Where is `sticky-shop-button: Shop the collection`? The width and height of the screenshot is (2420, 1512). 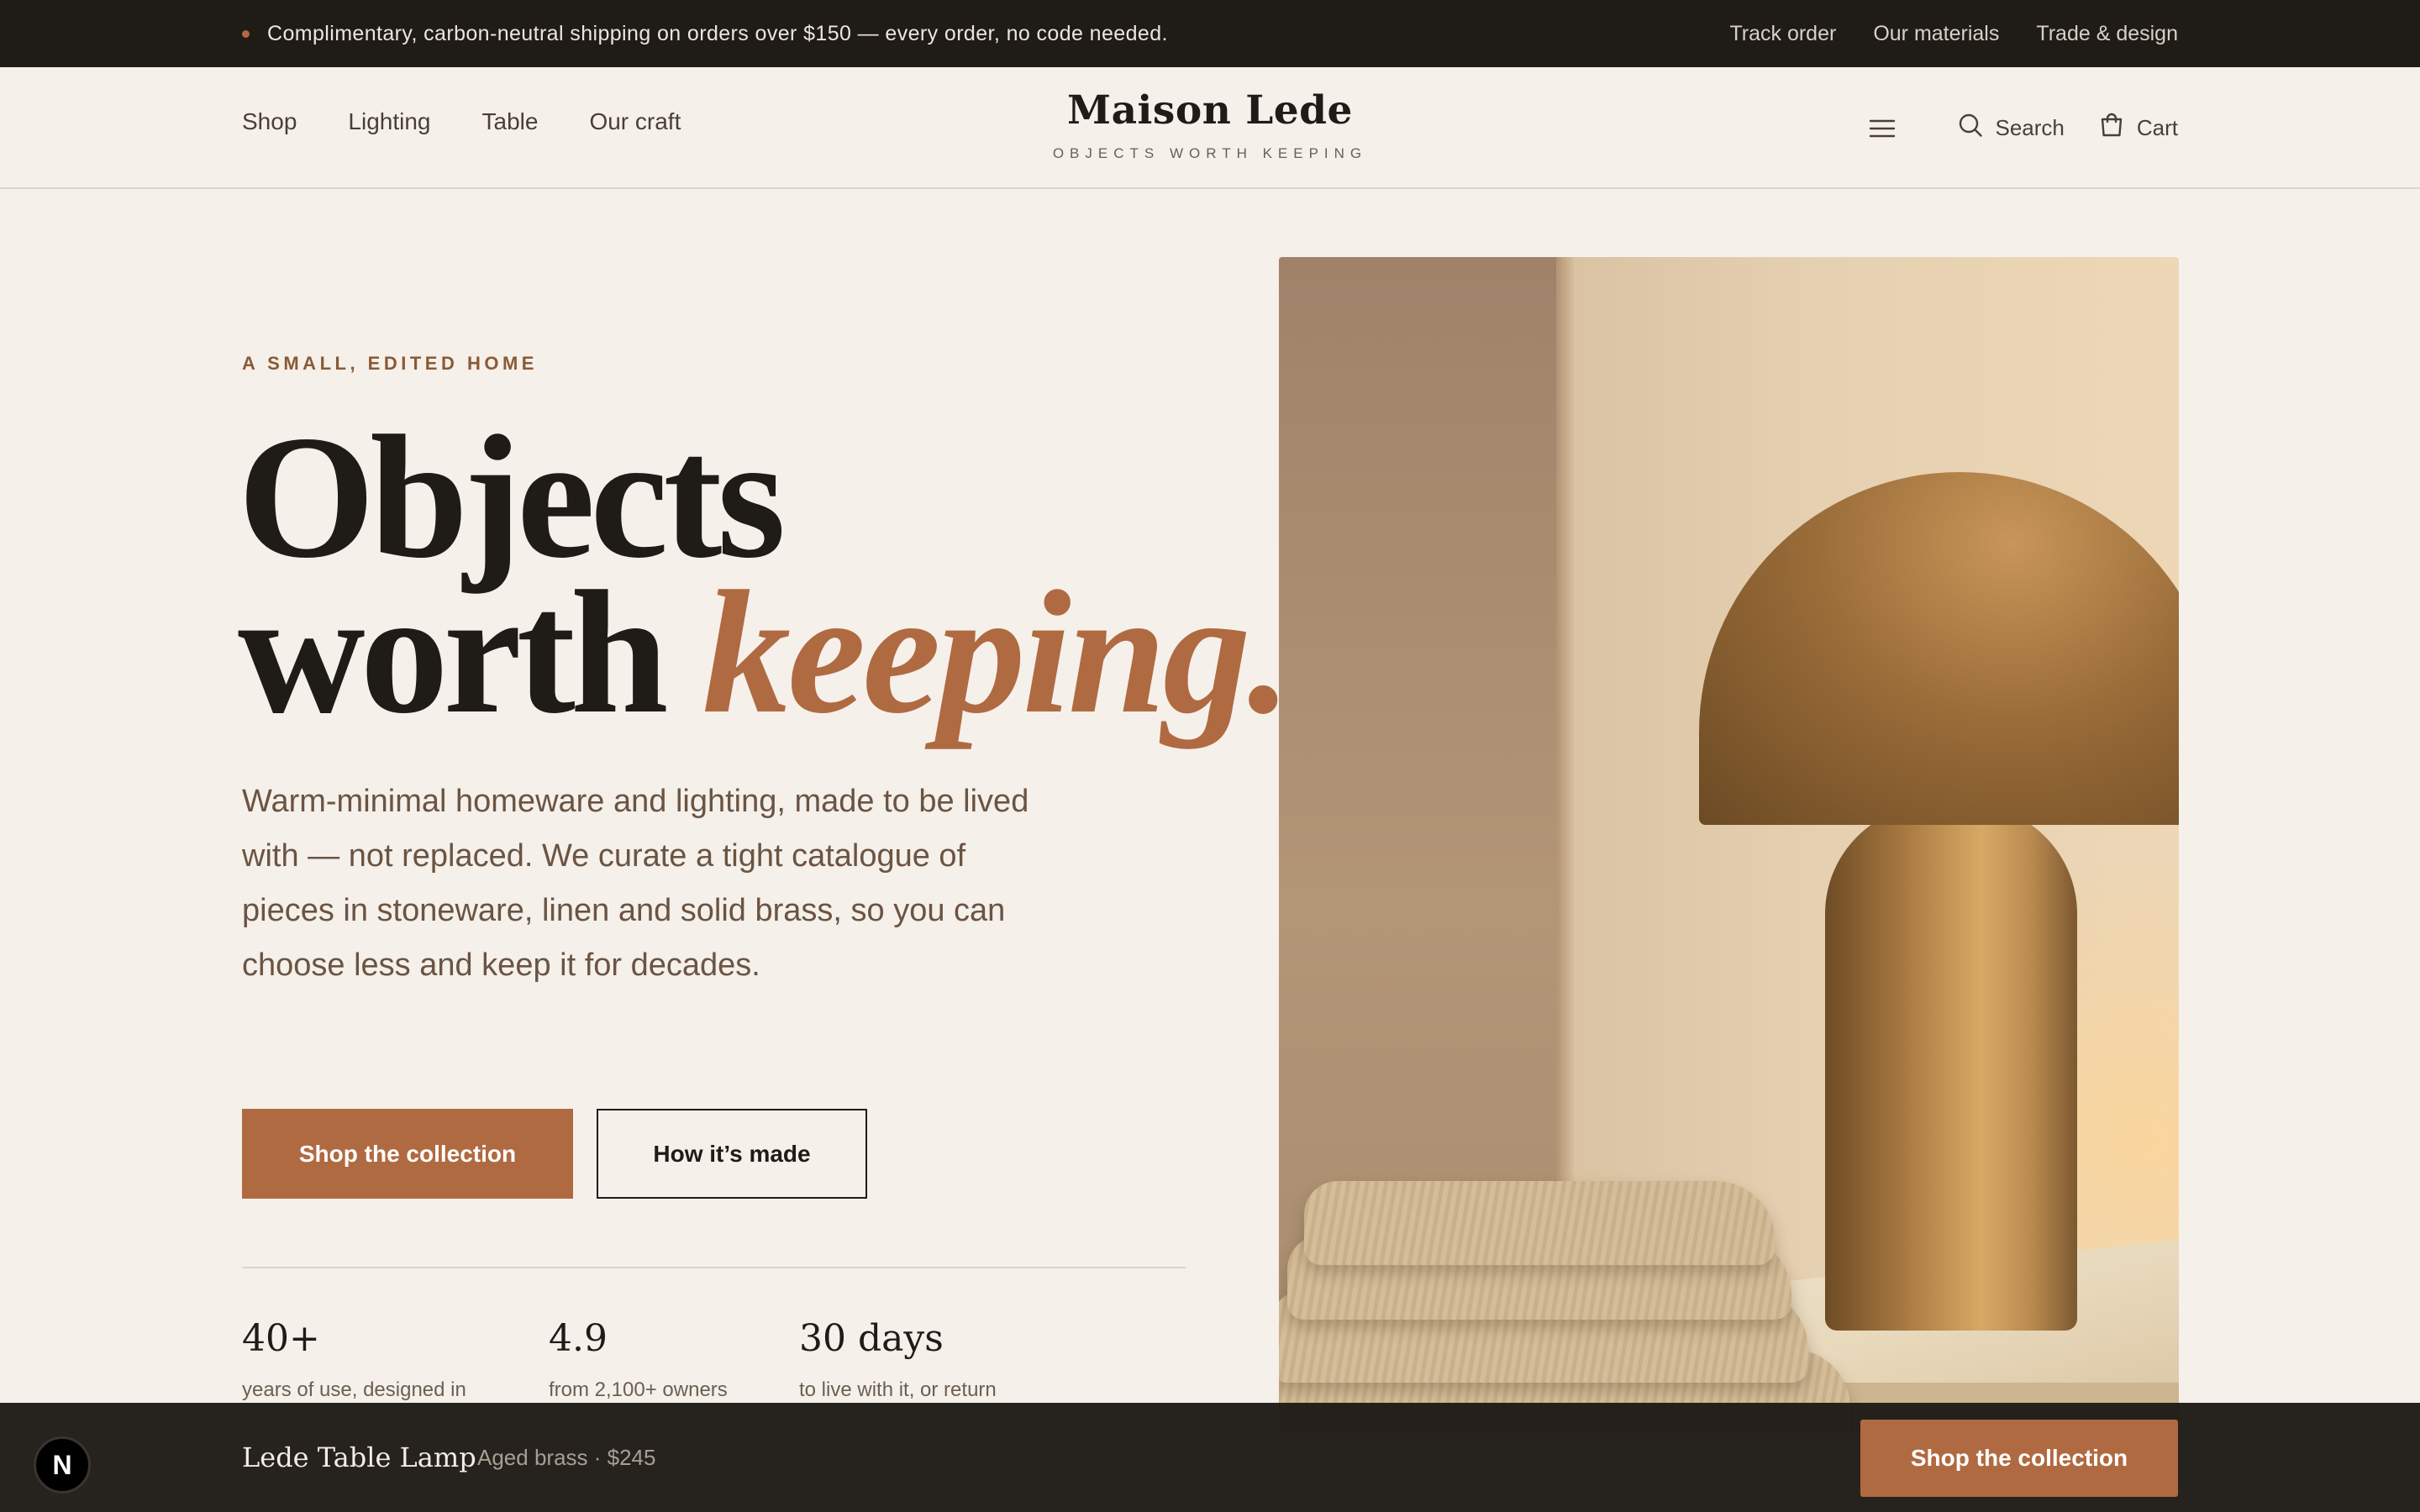 sticky-shop-button: Shop the collection is located at coordinates (2019, 1458).